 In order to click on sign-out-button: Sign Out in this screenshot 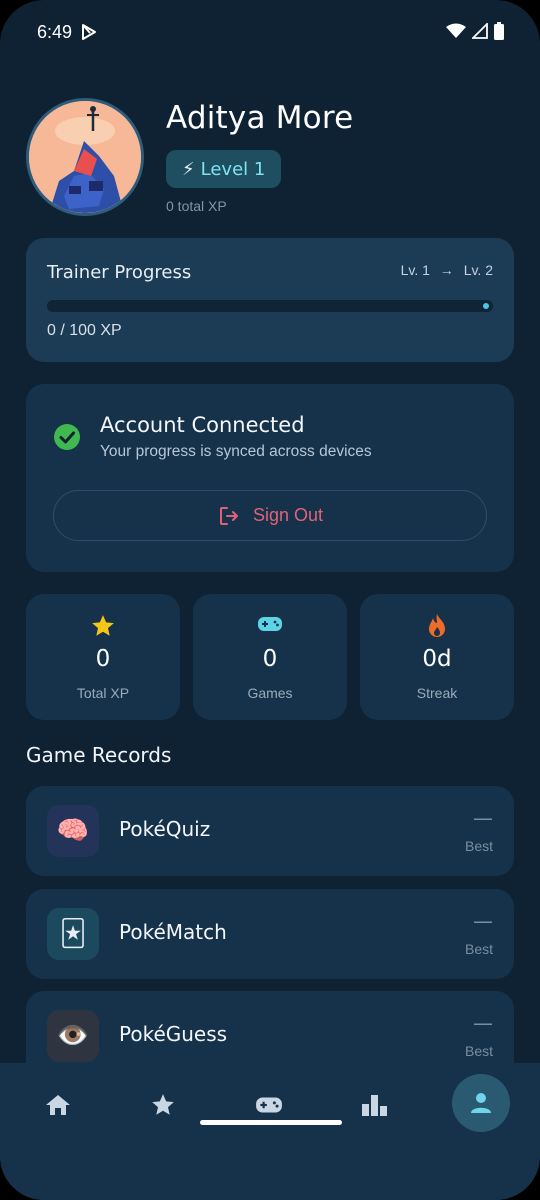, I will do `click(270, 515)`.